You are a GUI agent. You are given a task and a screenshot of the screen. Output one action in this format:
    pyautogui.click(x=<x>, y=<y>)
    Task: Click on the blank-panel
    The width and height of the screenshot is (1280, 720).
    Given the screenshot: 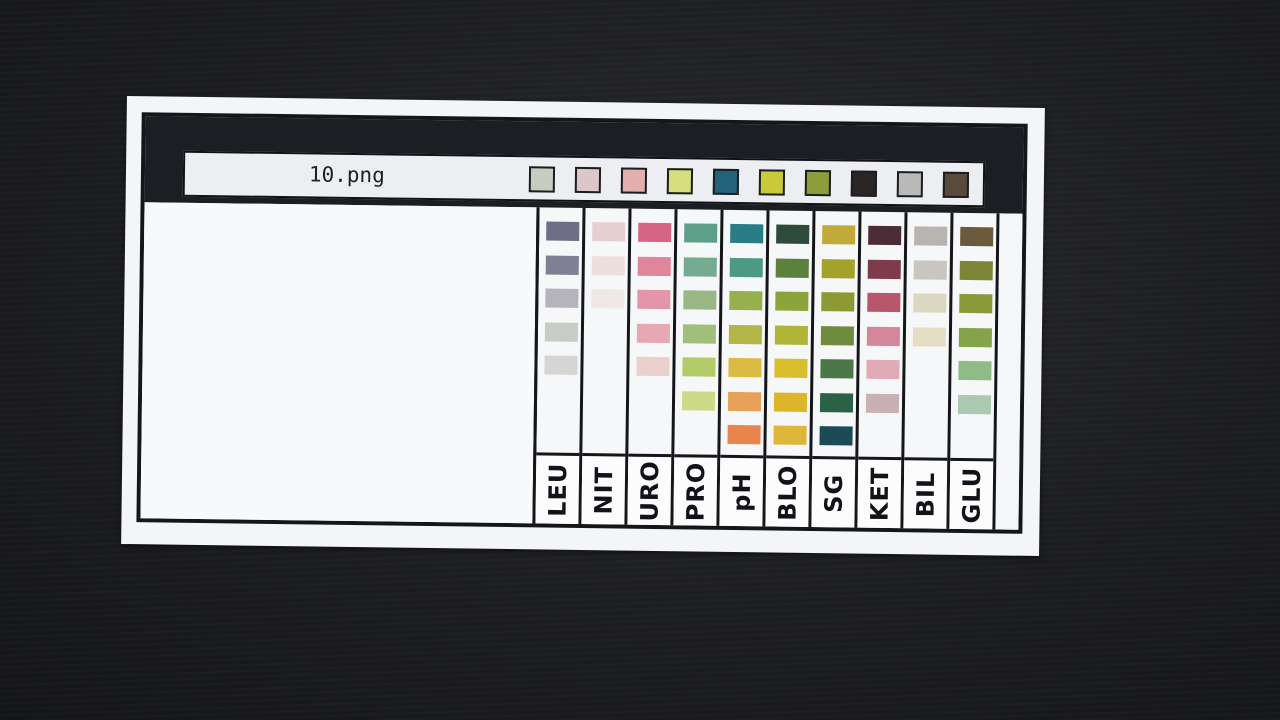 What is the action you would take?
    pyautogui.click(x=340, y=363)
    